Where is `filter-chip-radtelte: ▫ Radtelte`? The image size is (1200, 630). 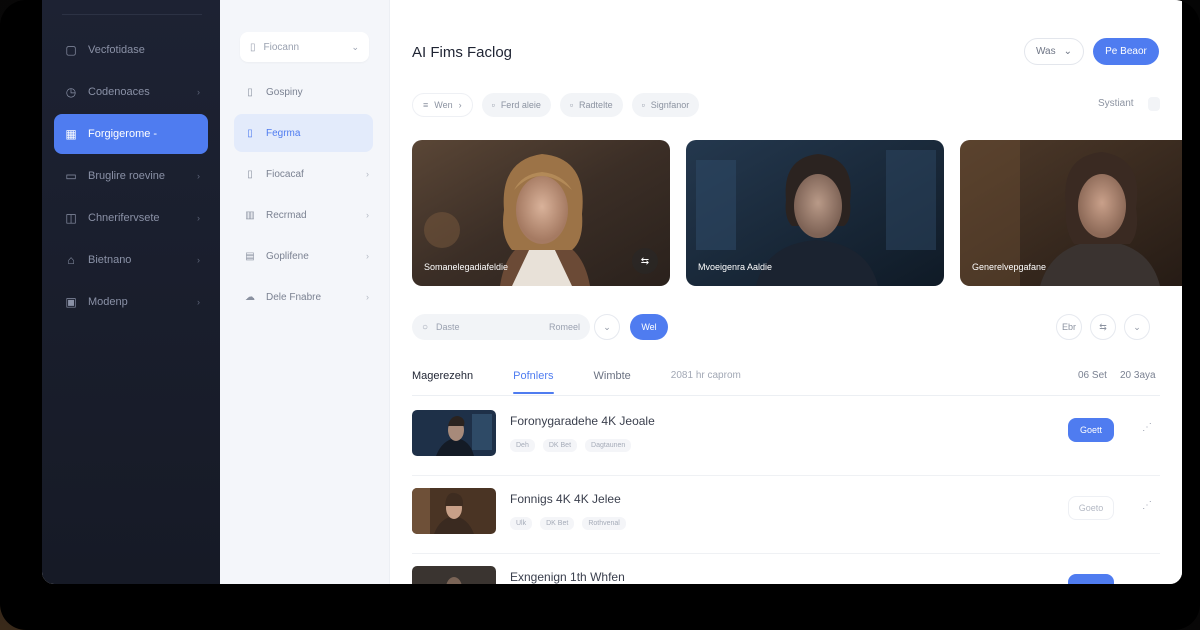 filter-chip-radtelte: ▫ Radtelte is located at coordinates (591, 105).